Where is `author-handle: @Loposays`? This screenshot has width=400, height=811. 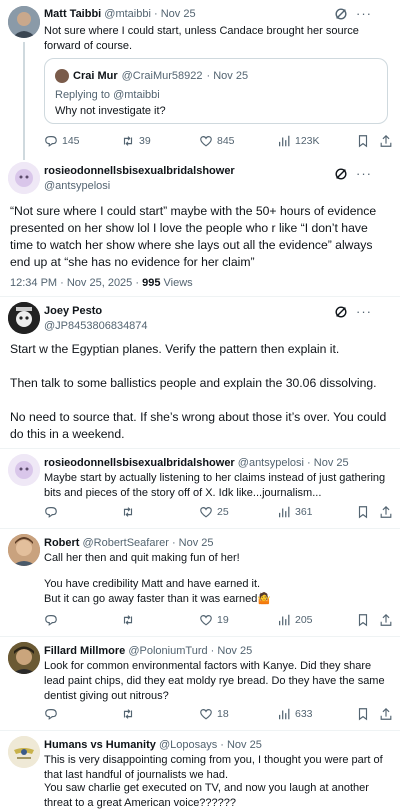
author-handle: @Loposays is located at coordinates (188, 745).